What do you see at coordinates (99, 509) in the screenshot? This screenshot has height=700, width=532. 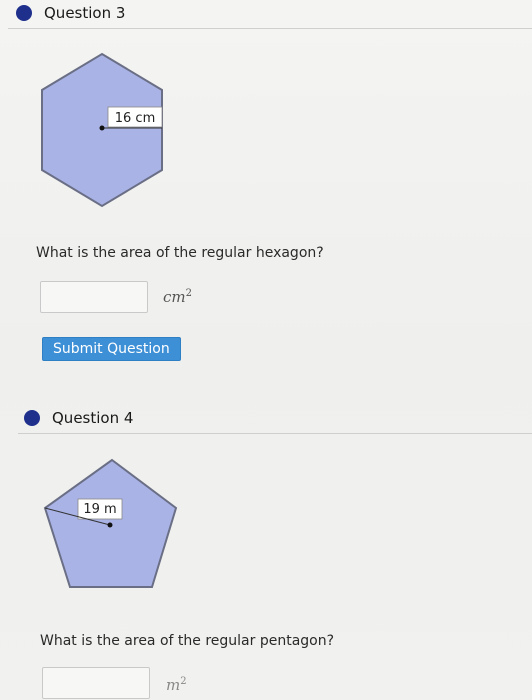 I see `pentagon-label: 19 m` at bounding box center [99, 509].